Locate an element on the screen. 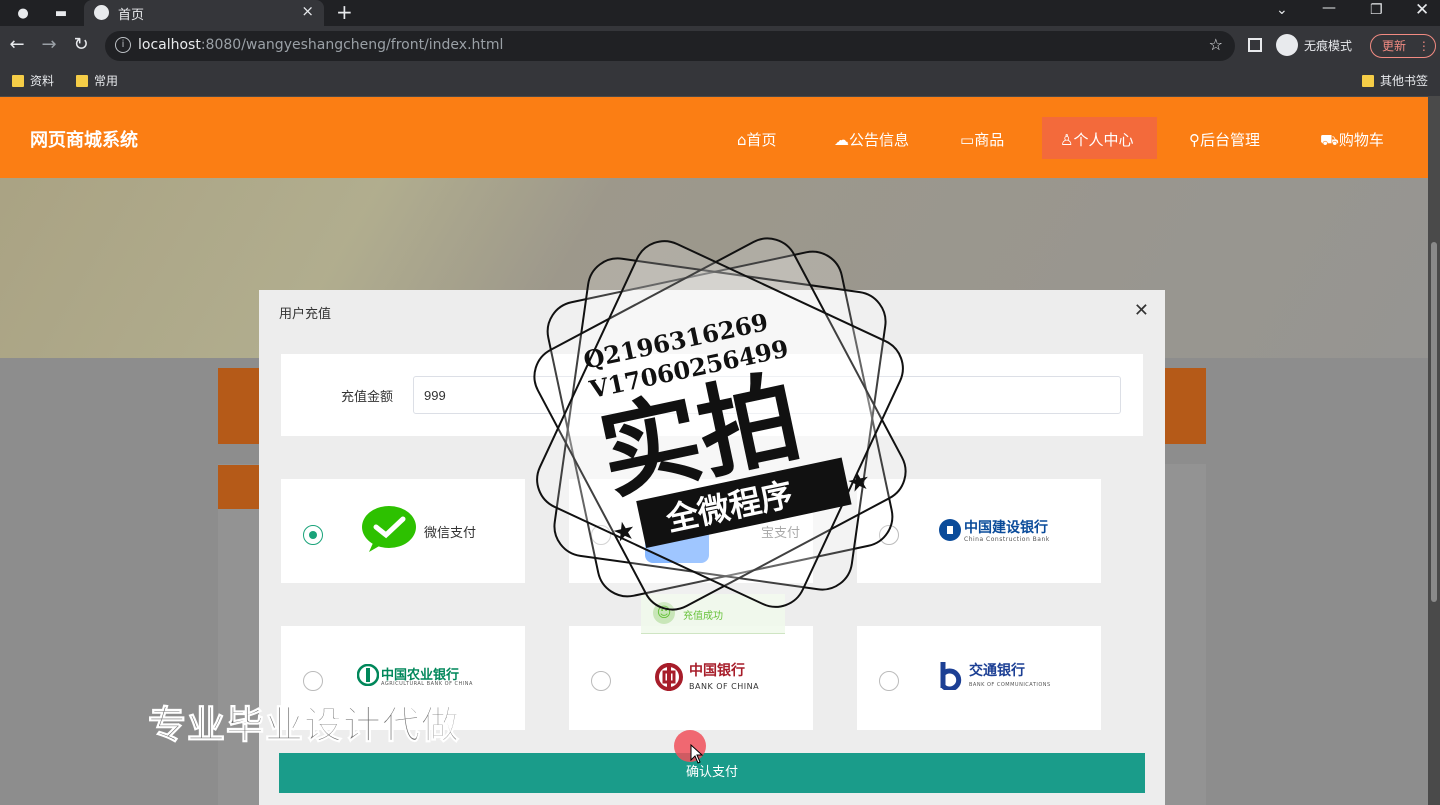  bank-name-boc: 中国银行 is located at coordinates (717, 671).